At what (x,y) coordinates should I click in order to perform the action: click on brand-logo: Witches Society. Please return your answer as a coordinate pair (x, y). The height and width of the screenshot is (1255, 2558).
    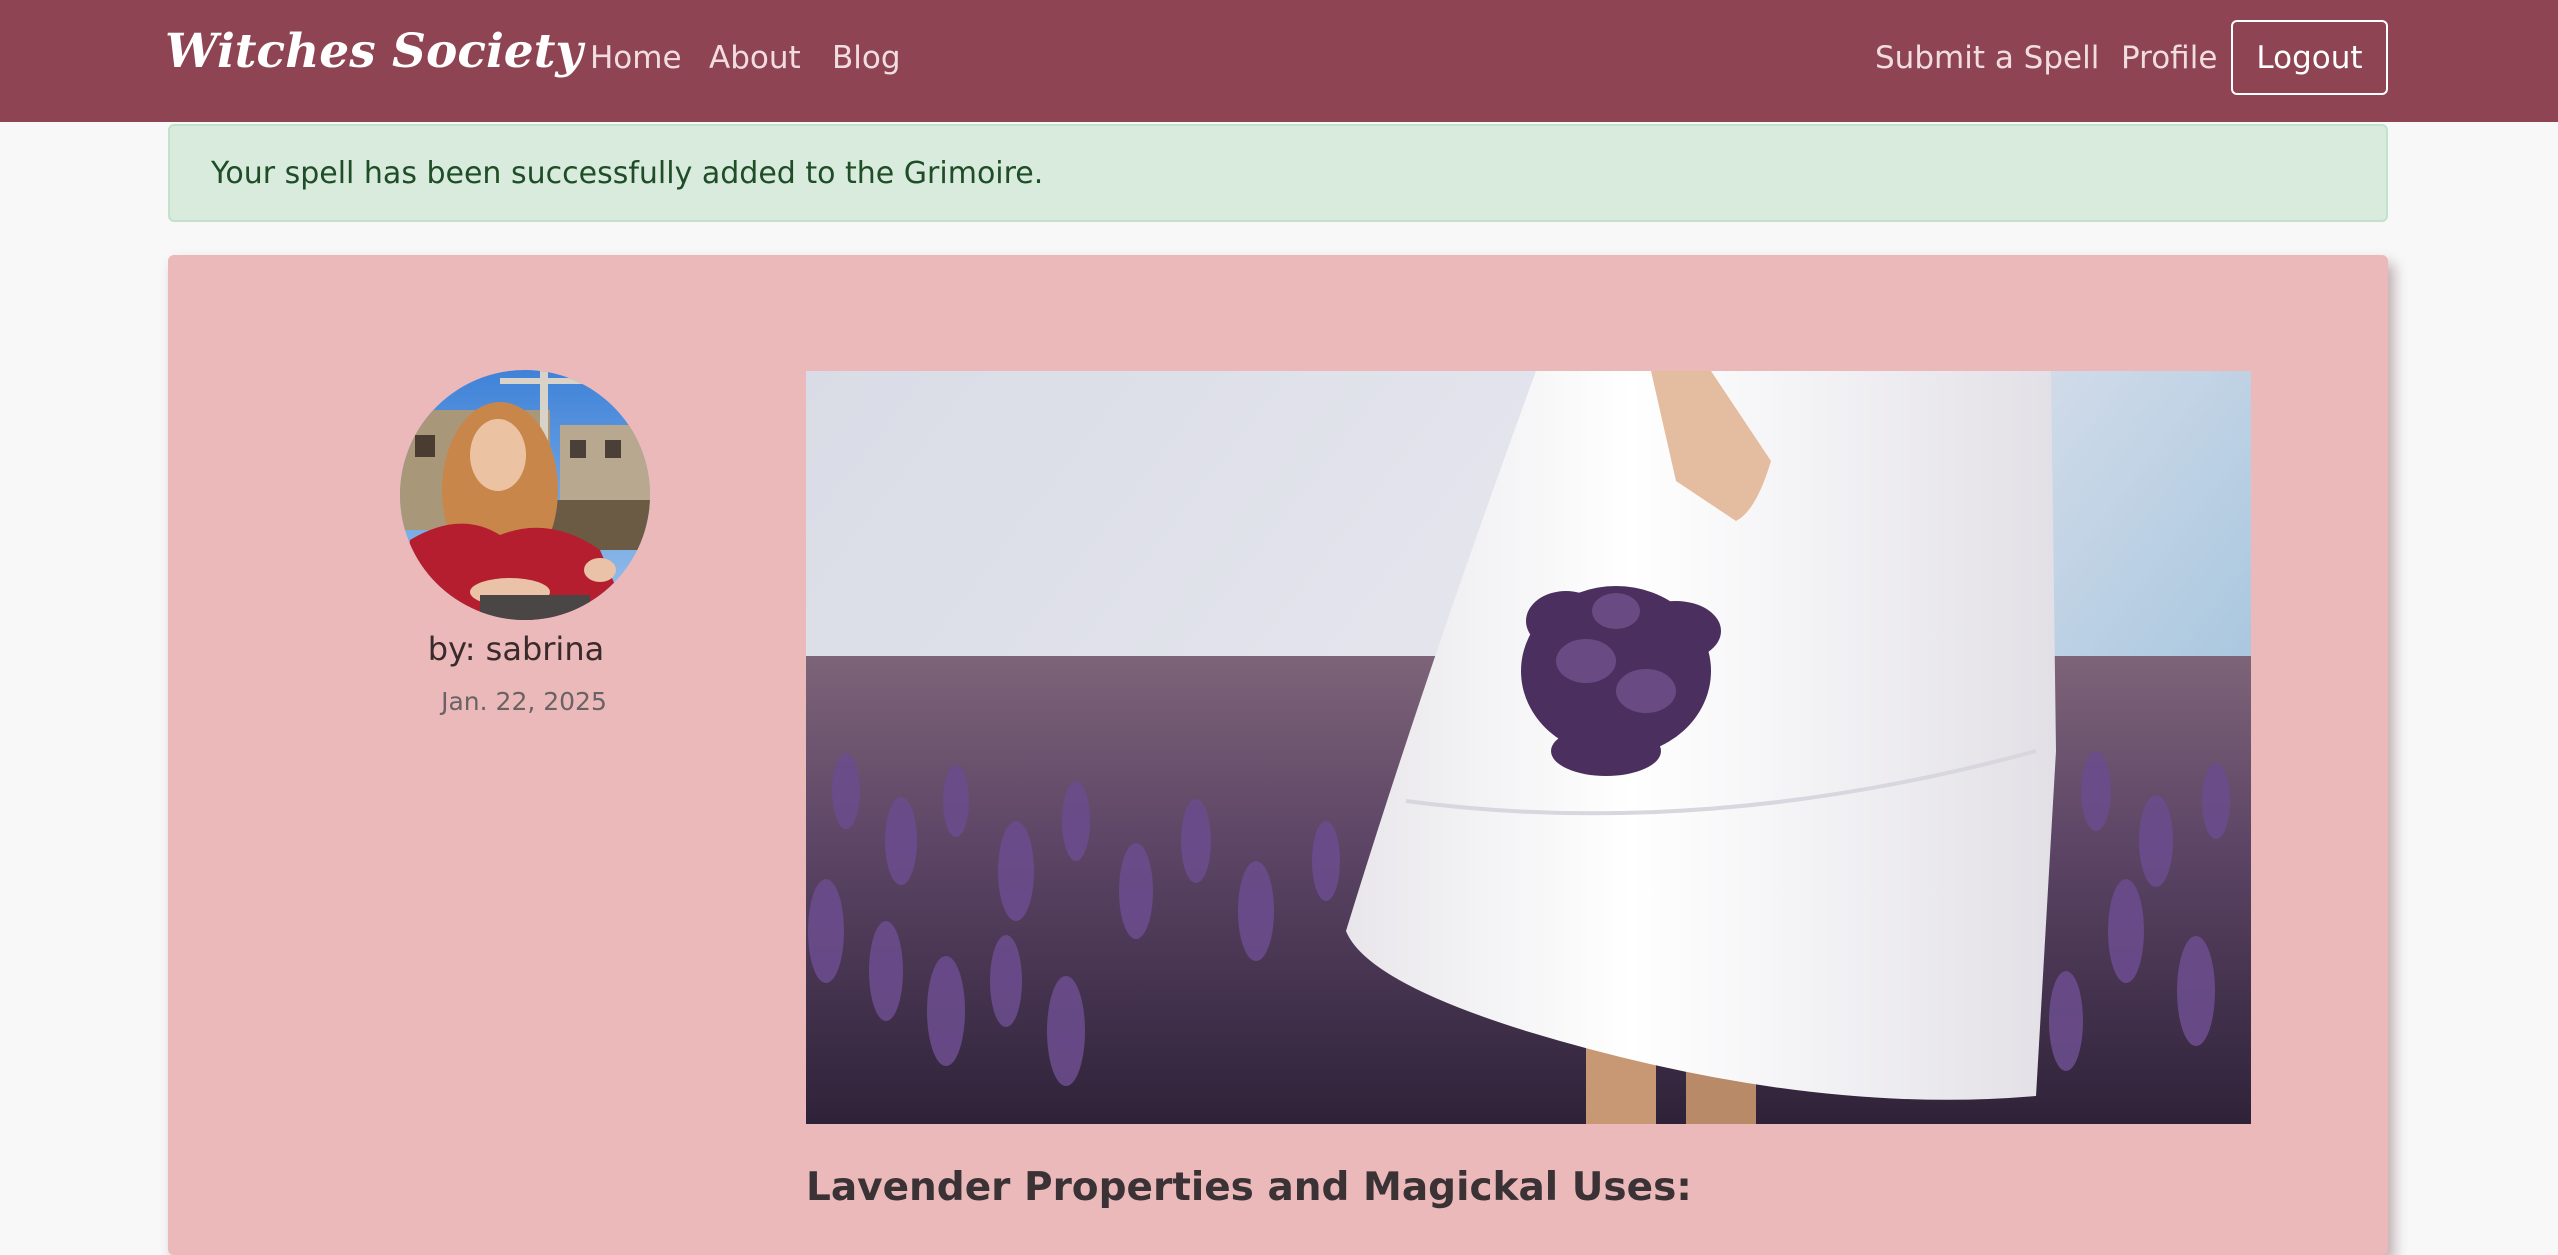
    Looking at the image, I should click on (374, 51).